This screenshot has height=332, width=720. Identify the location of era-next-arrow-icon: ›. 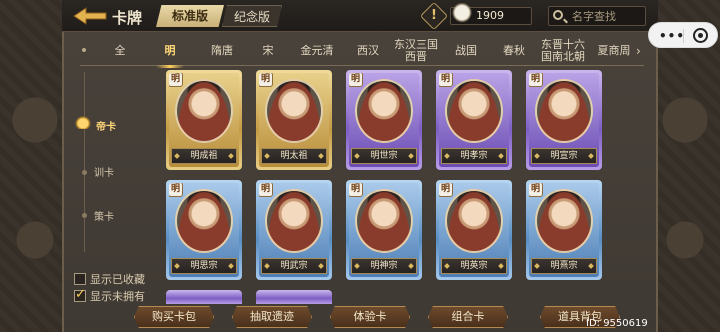
(638, 51).